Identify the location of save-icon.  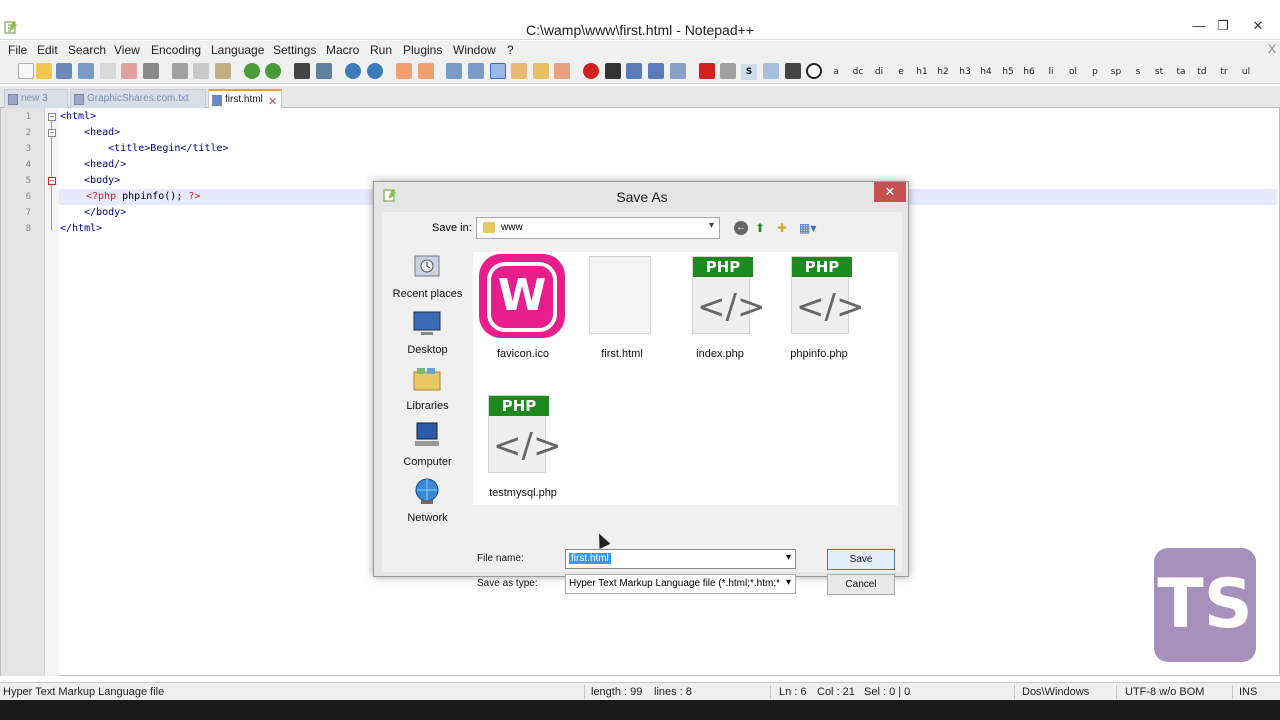
(64, 71).